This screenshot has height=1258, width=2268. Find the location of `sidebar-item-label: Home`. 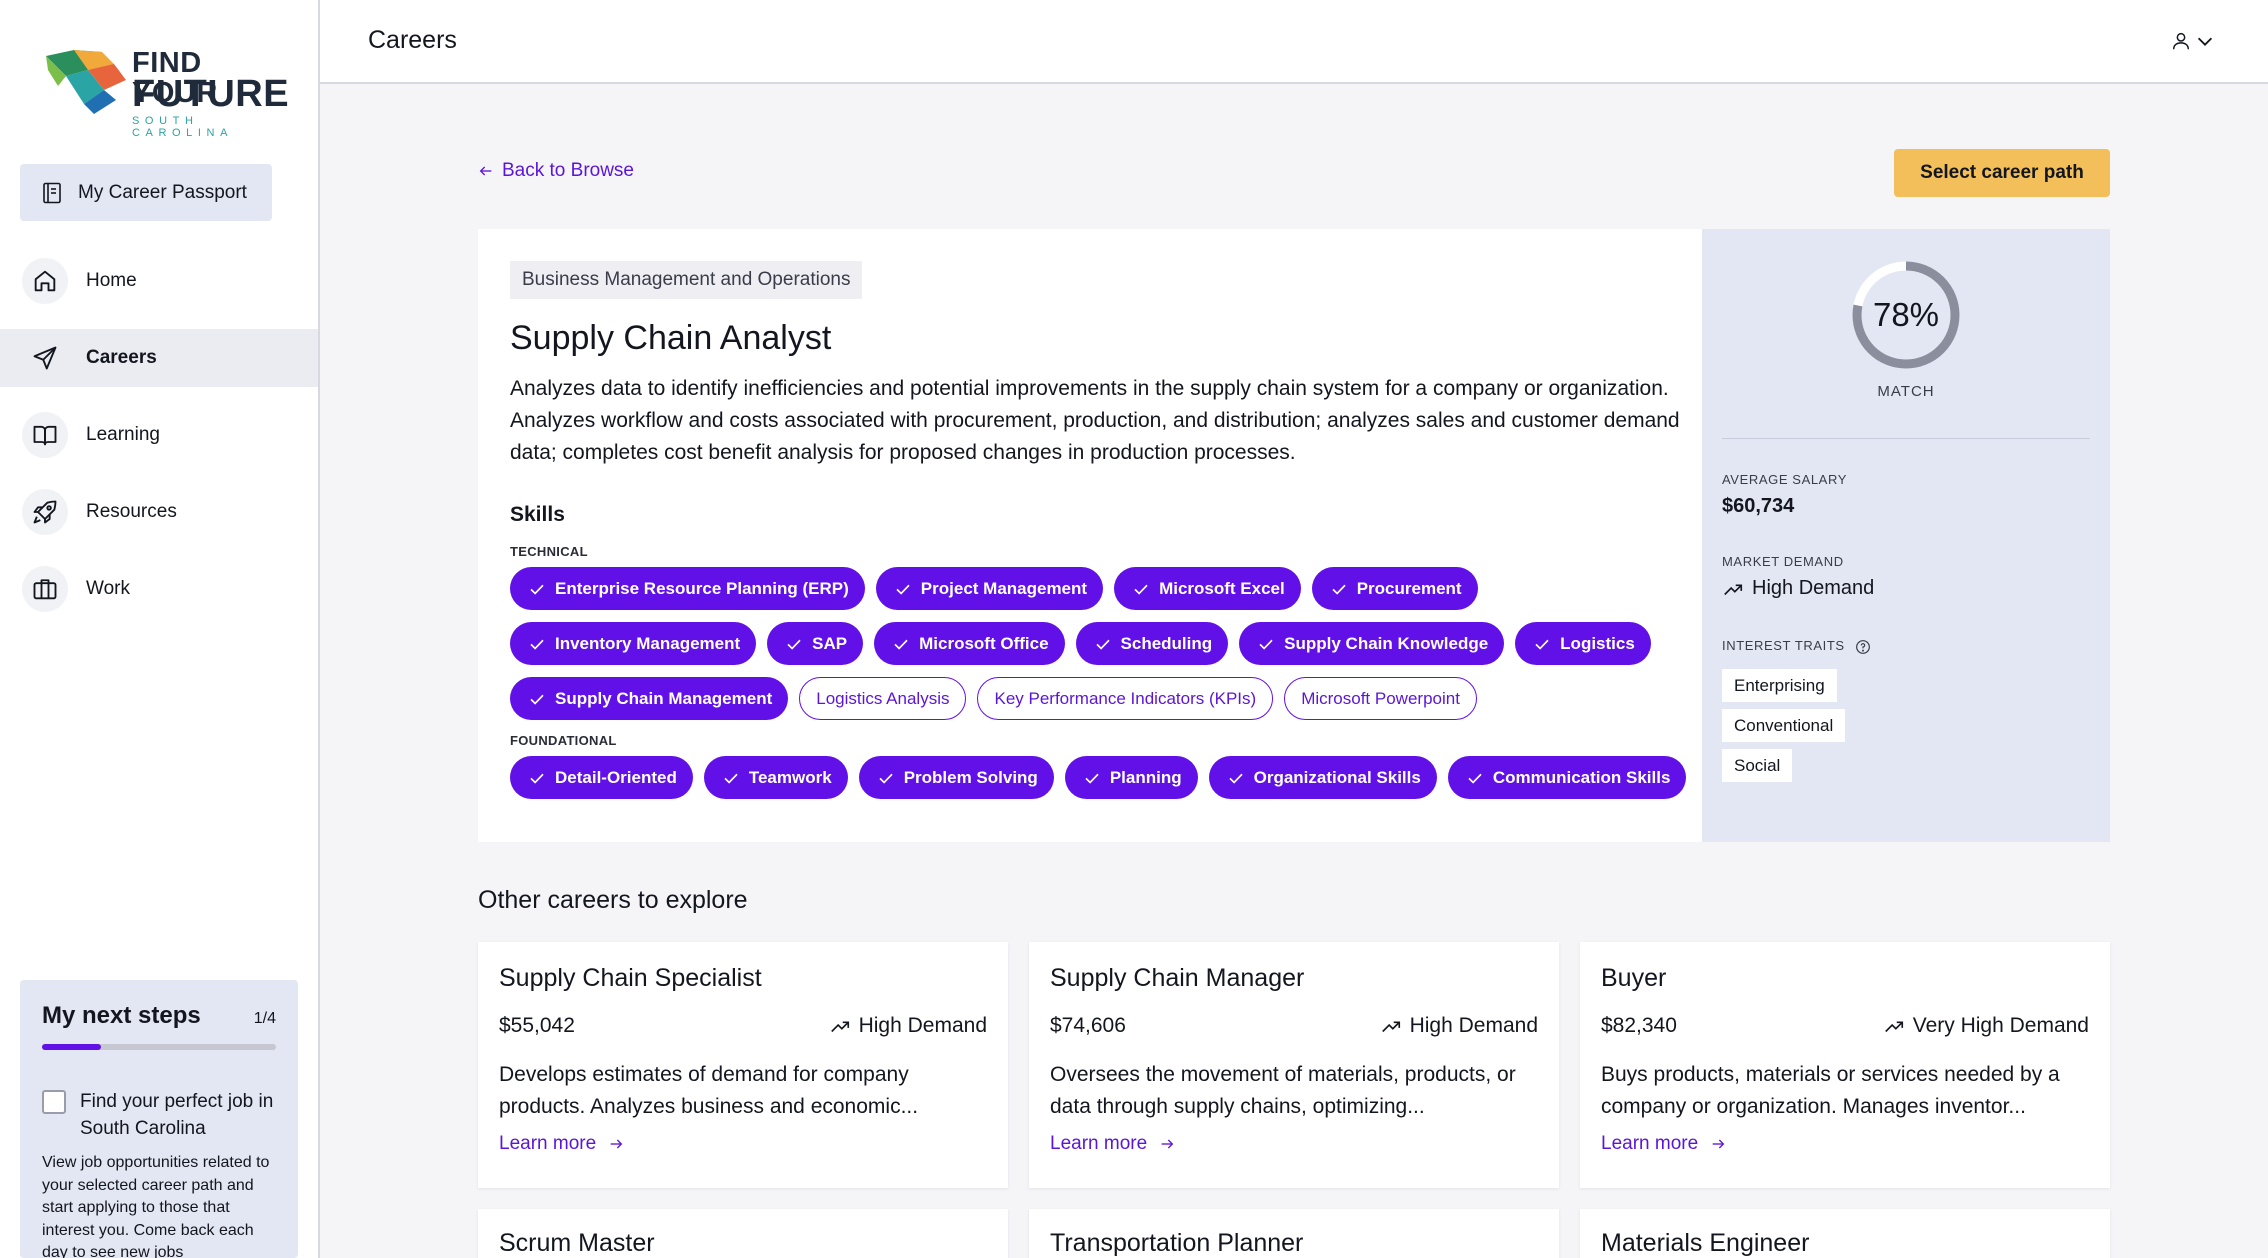

sidebar-item-label: Home is located at coordinates (111, 280).